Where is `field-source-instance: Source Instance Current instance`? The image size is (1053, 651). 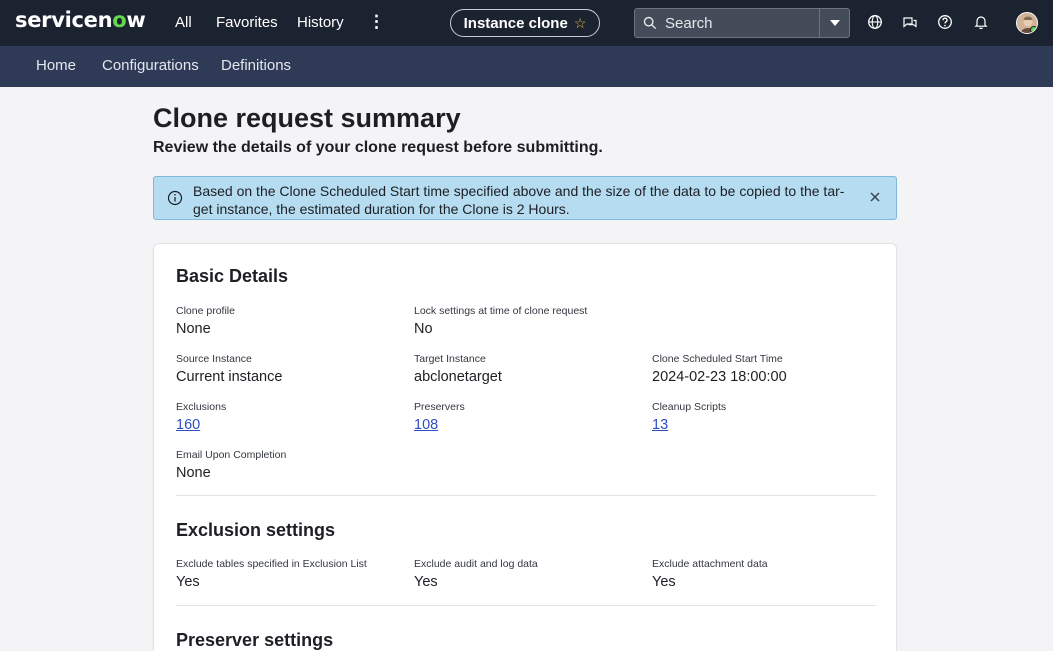
field-source-instance: Source Instance Current instance is located at coordinates (229, 369).